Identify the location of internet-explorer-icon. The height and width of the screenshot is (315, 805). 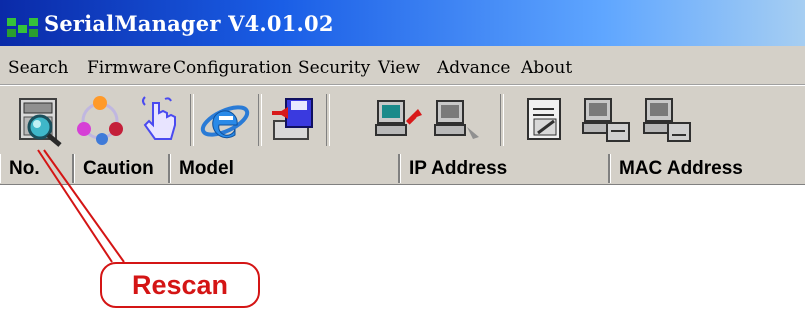
(225, 122).